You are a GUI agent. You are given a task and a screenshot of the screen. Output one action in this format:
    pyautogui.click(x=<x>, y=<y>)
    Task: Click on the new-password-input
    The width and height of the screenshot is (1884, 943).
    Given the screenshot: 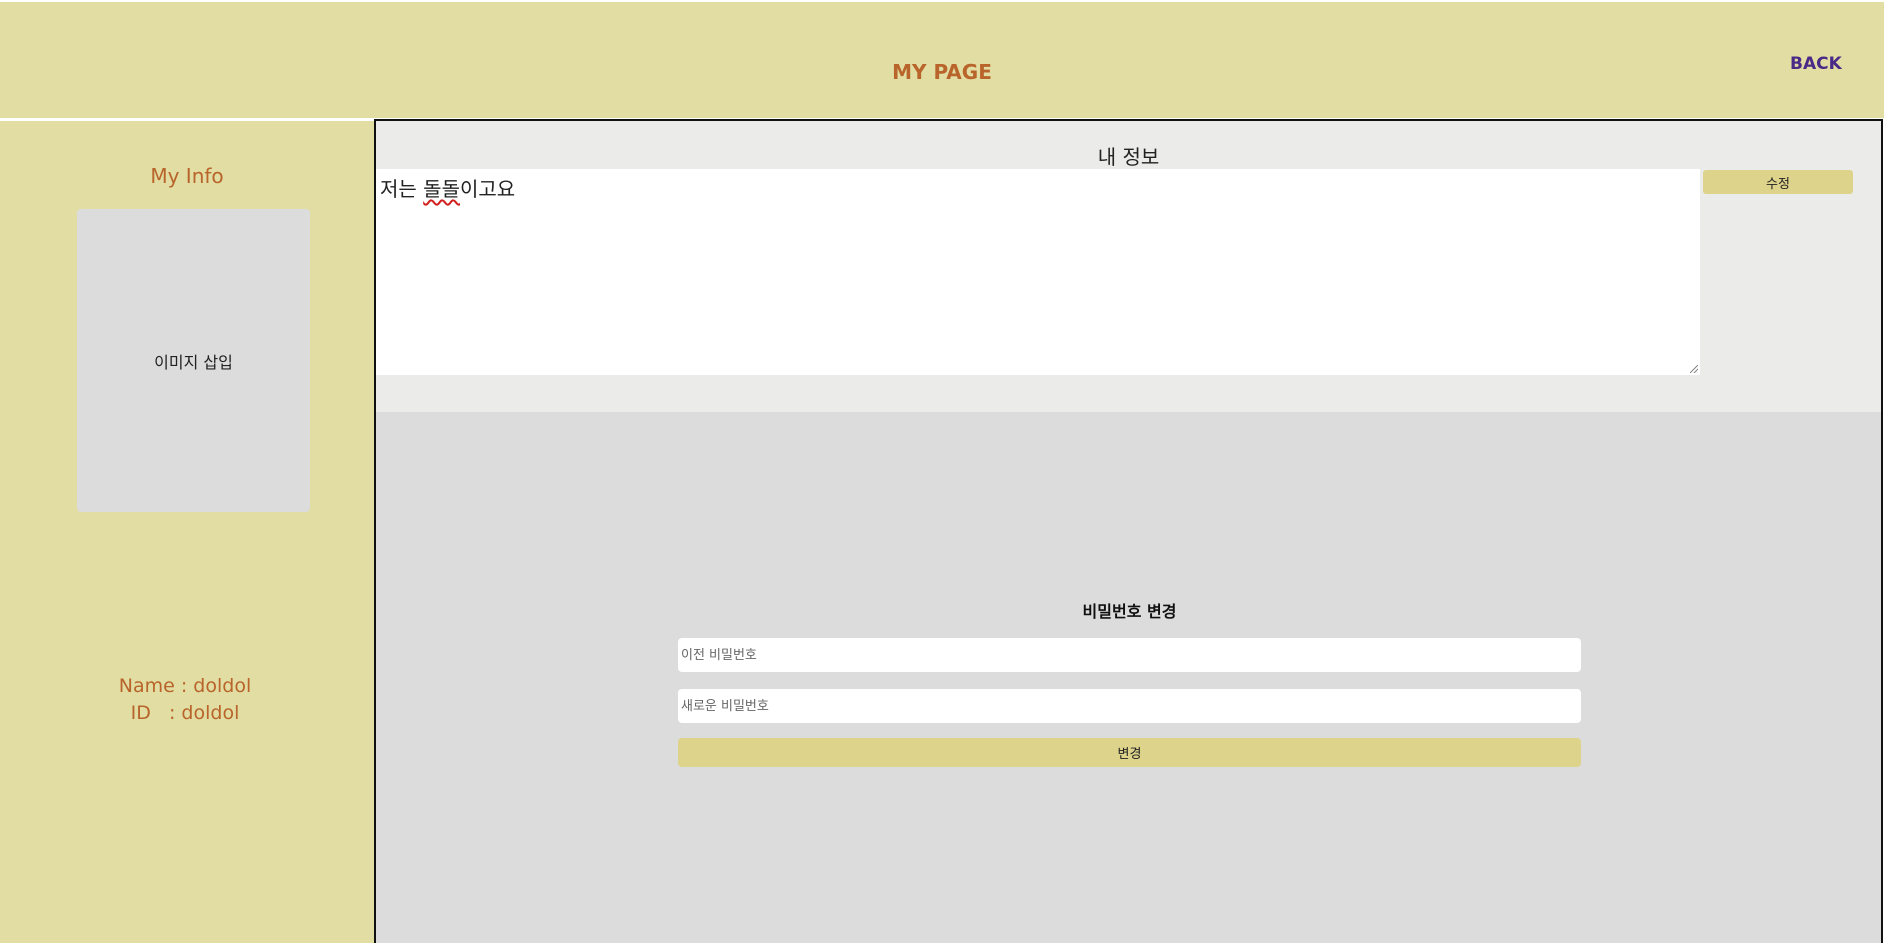 What is the action you would take?
    pyautogui.click(x=1129, y=706)
    